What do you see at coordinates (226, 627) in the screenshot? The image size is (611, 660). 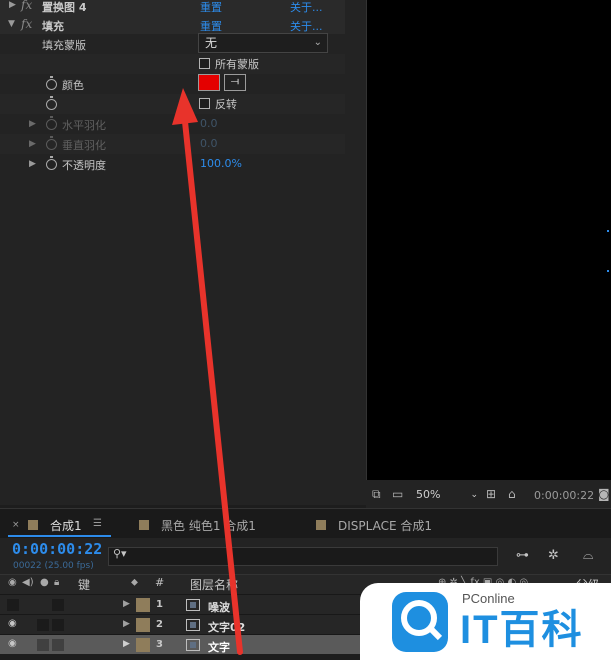 I see `layer-name: 文字02` at bounding box center [226, 627].